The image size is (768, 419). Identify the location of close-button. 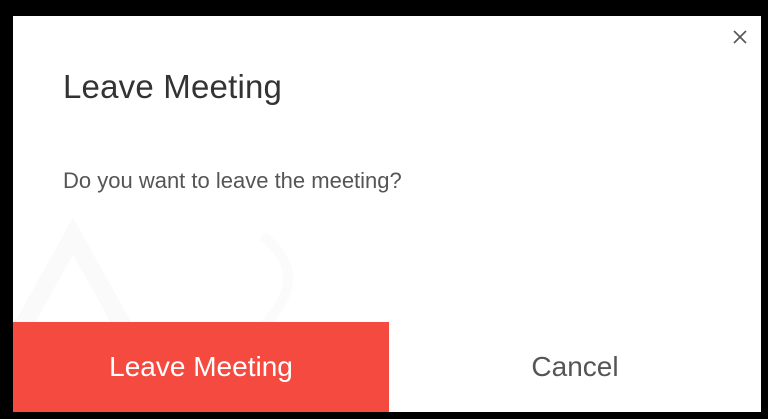
(740, 37).